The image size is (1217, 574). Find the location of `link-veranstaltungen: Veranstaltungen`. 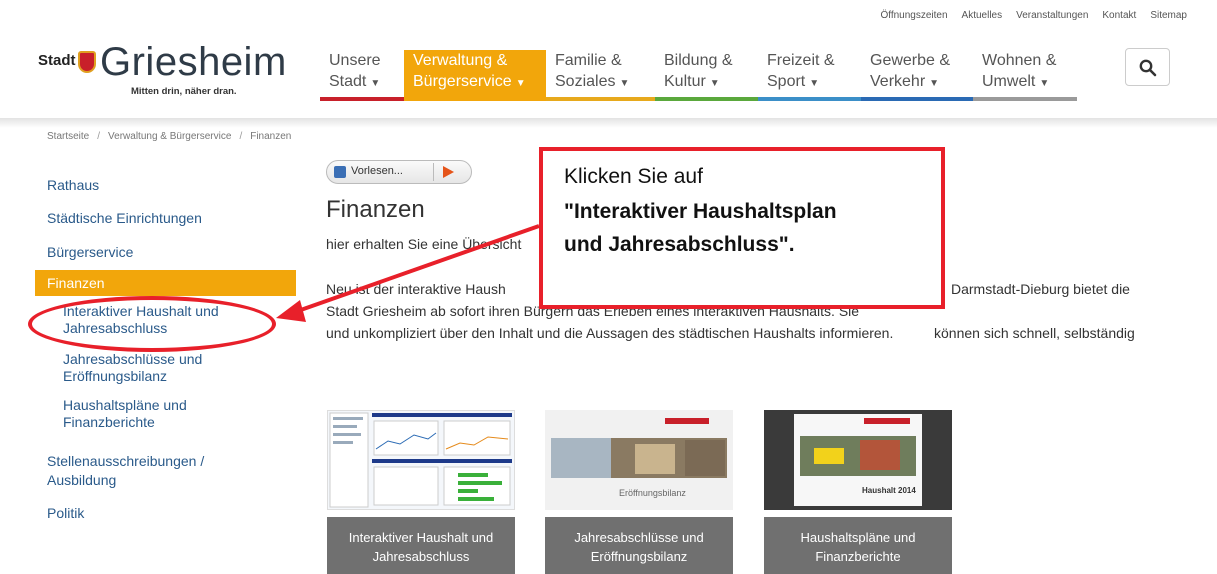

link-veranstaltungen: Veranstaltungen is located at coordinates (1052, 15).